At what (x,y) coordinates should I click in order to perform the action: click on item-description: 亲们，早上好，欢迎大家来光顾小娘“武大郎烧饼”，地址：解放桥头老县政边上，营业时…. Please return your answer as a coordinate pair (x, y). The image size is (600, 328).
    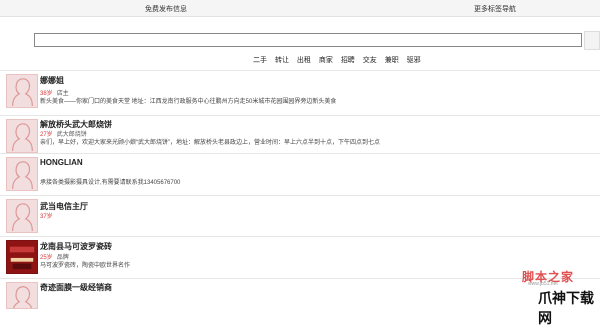
    Looking at the image, I should click on (210, 143).